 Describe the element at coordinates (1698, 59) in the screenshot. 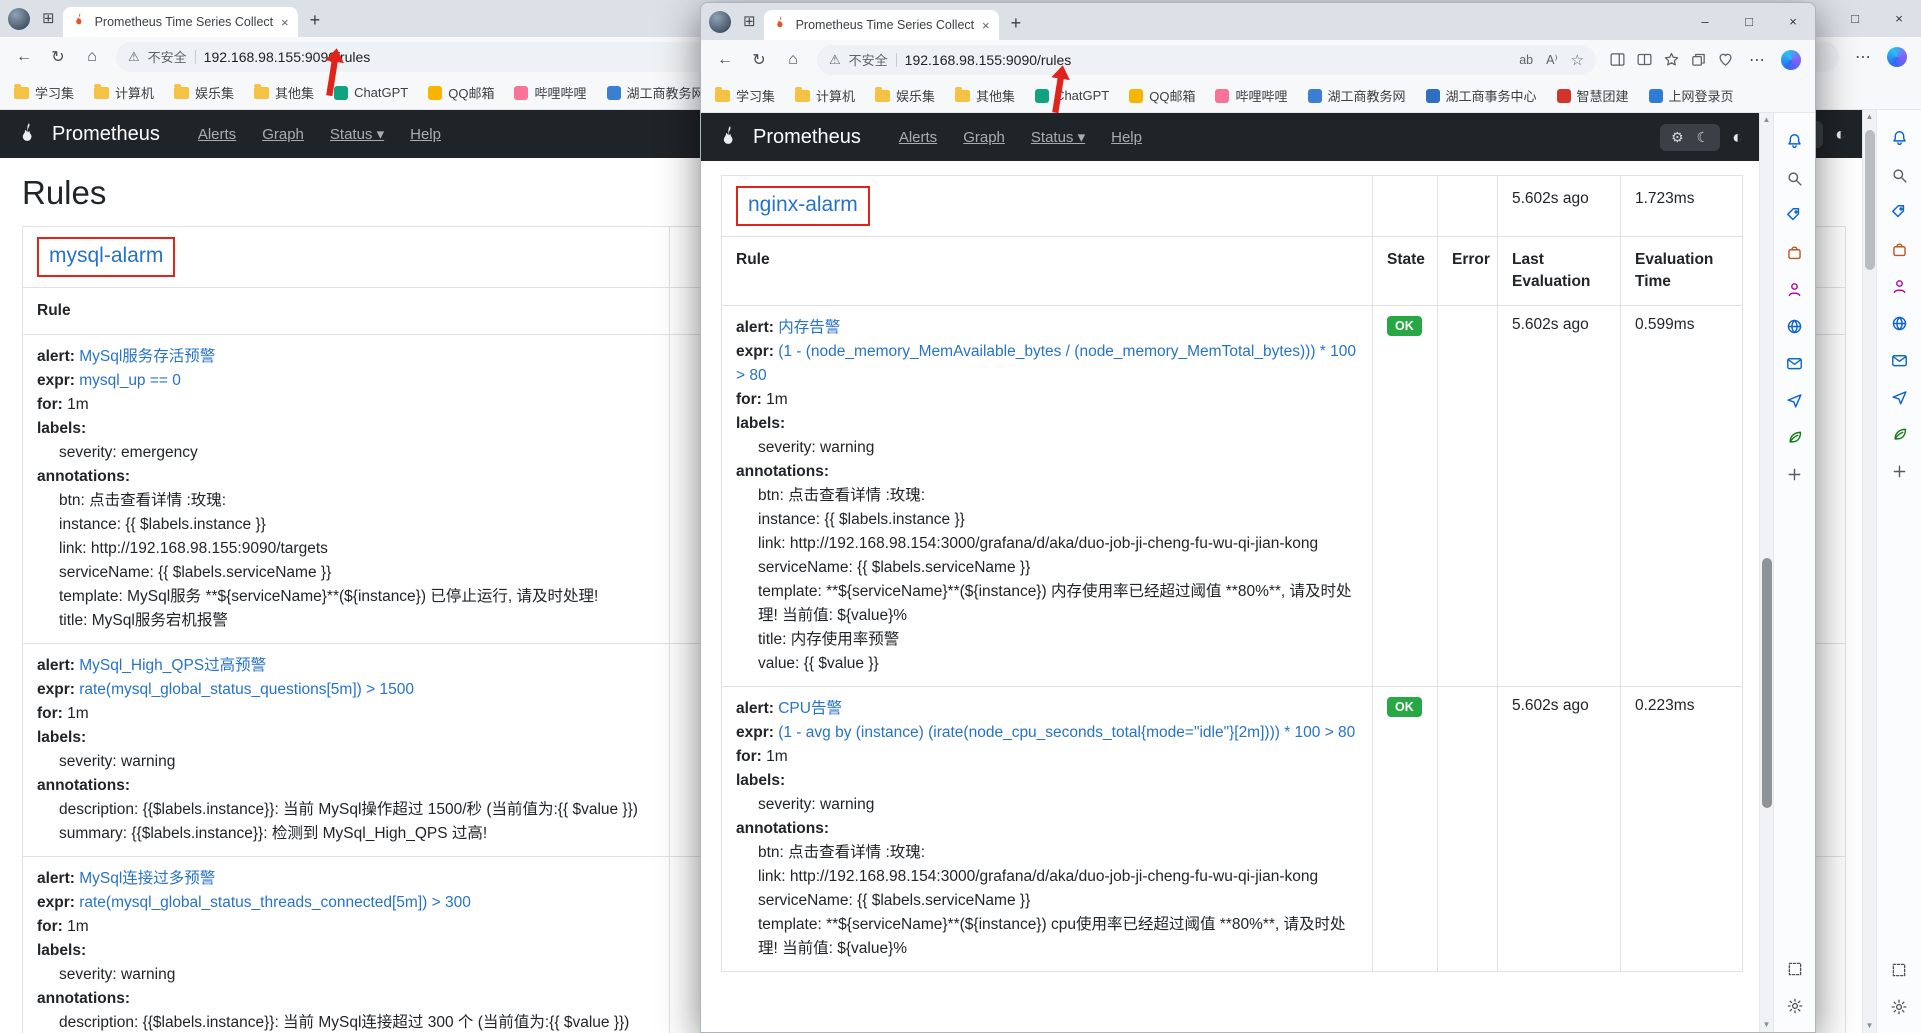

I see `collections-icon` at that location.